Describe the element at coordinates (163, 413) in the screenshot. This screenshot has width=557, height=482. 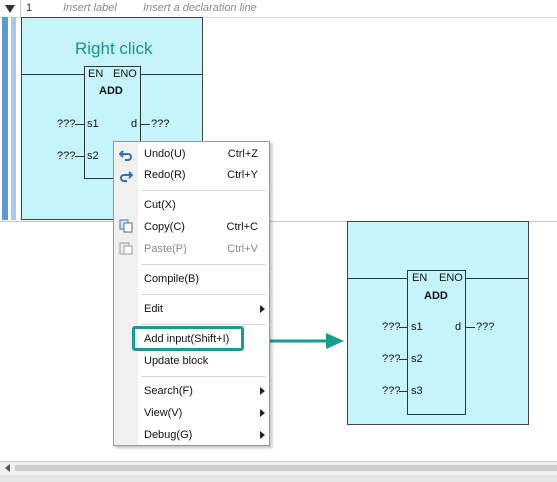
I see `menu-item-label: View(V)` at that location.